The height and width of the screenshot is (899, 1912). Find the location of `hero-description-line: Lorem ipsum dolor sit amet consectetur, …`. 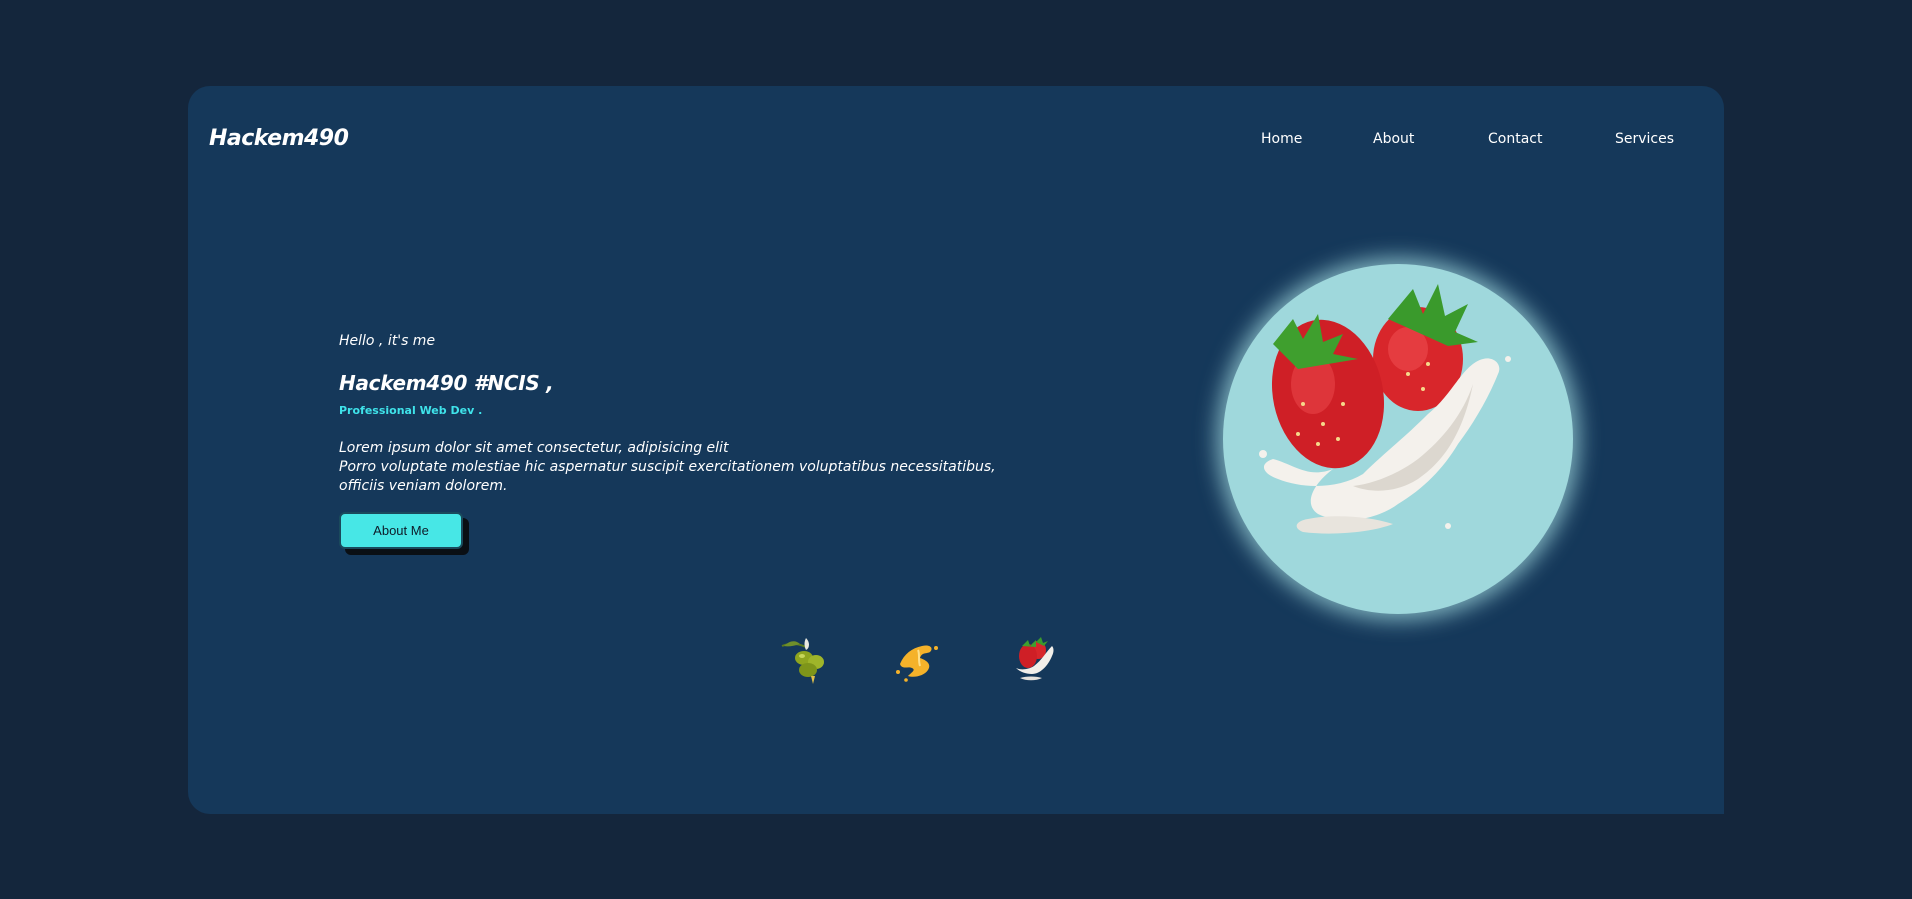

hero-description-line: Lorem ipsum dolor sit amet consectetur, … is located at coordinates (534, 448).